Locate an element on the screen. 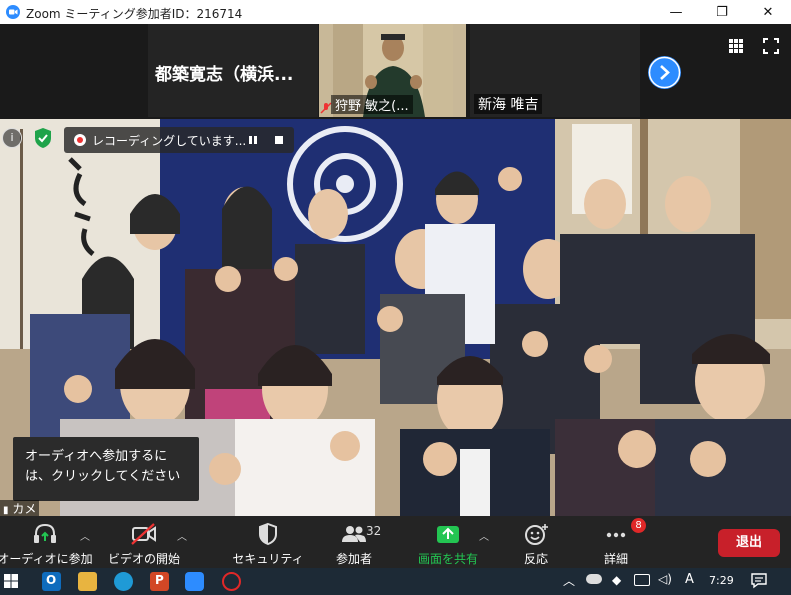 This screenshot has height=595, width=791. edge-icon is located at coordinates (123, 581).